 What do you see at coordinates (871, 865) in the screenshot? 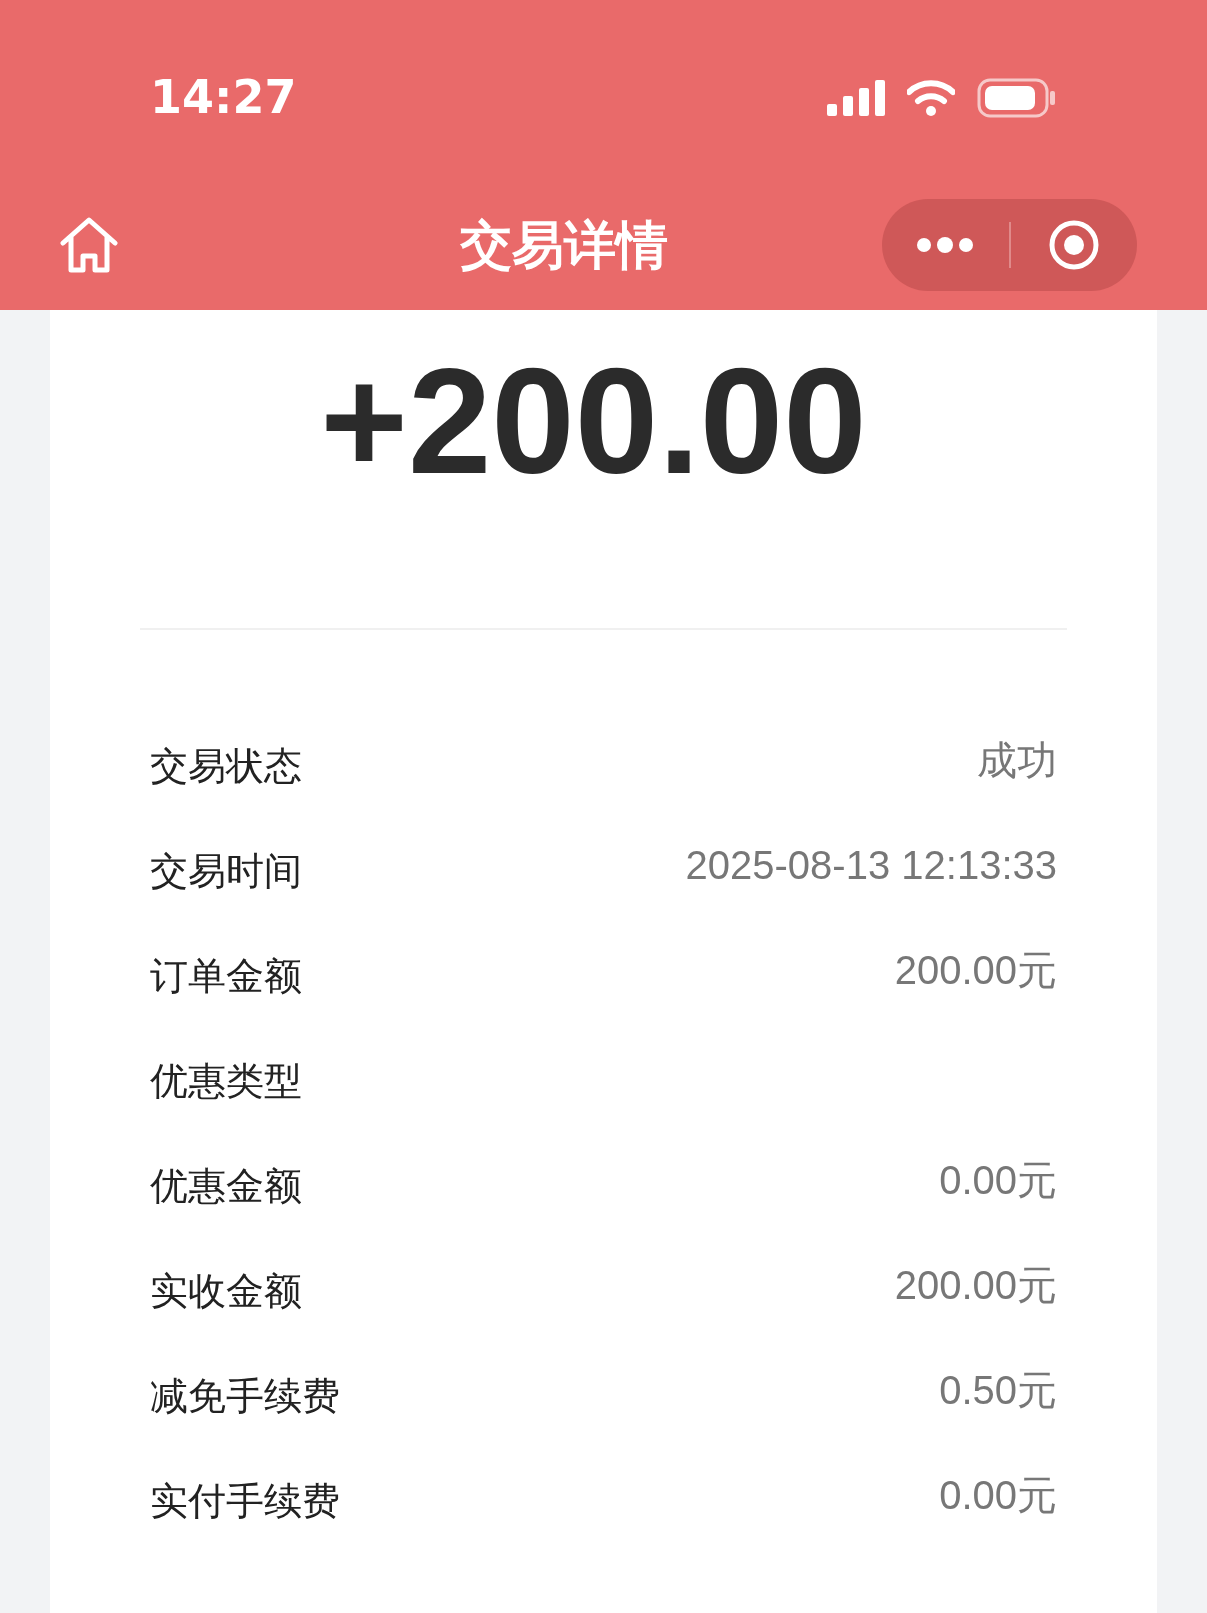
I see `detail-value: 2025-08-13 12:13:33` at bounding box center [871, 865].